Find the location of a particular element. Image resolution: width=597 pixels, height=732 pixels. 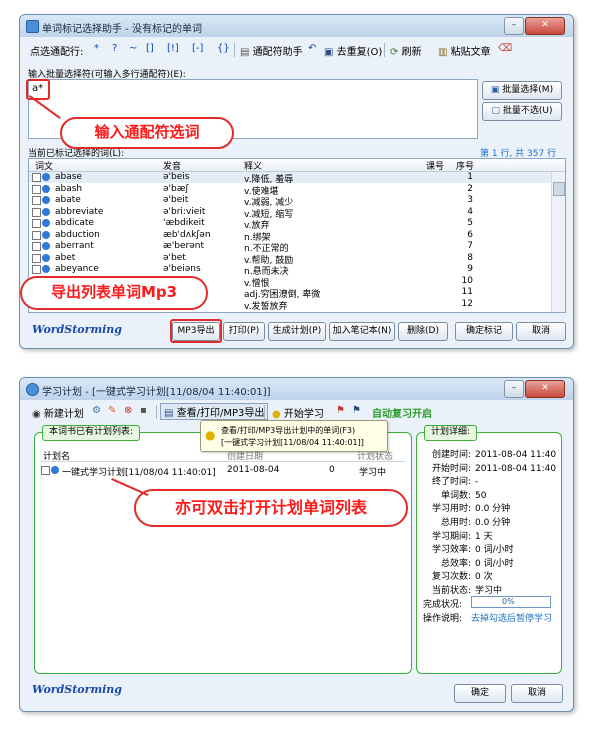

batch-unselect-button: ▢ 批量不选(U) is located at coordinates (522, 111).